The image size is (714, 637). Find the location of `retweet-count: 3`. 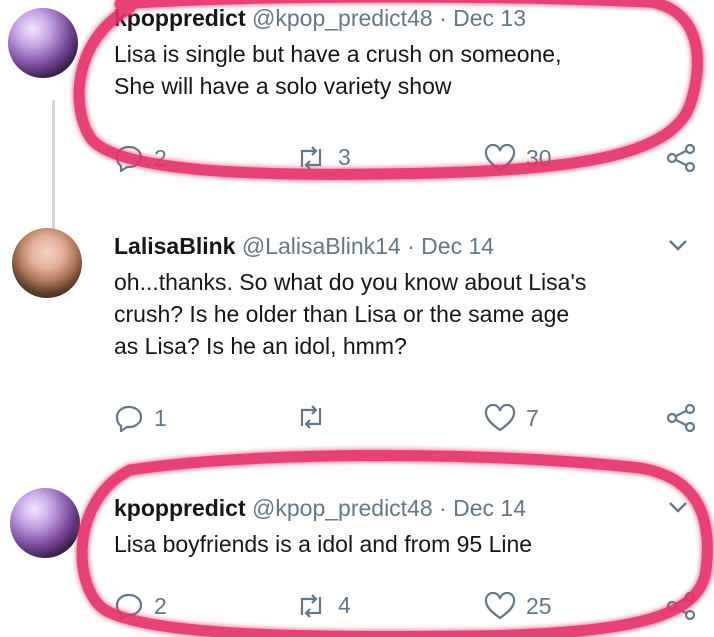

retweet-count: 3 is located at coordinates (344, 157).